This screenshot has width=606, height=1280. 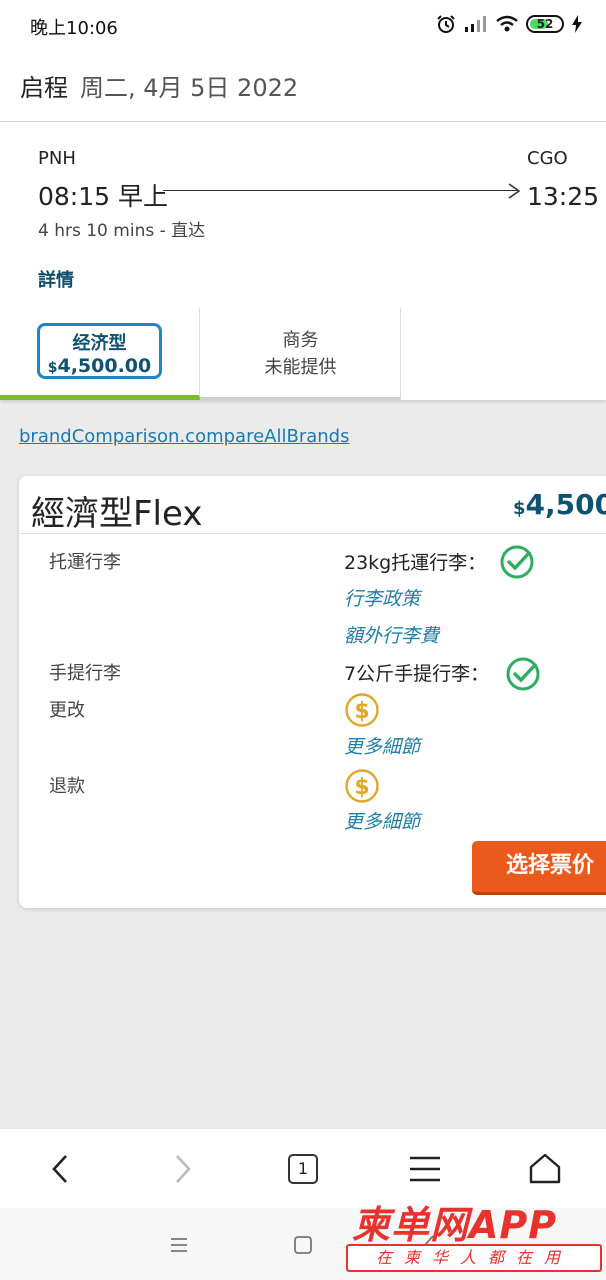 What do you see at coordinates (566, 196) in the screenshot?
I see `arrival-time: 13:25 下` at bounding box center [566, 196].